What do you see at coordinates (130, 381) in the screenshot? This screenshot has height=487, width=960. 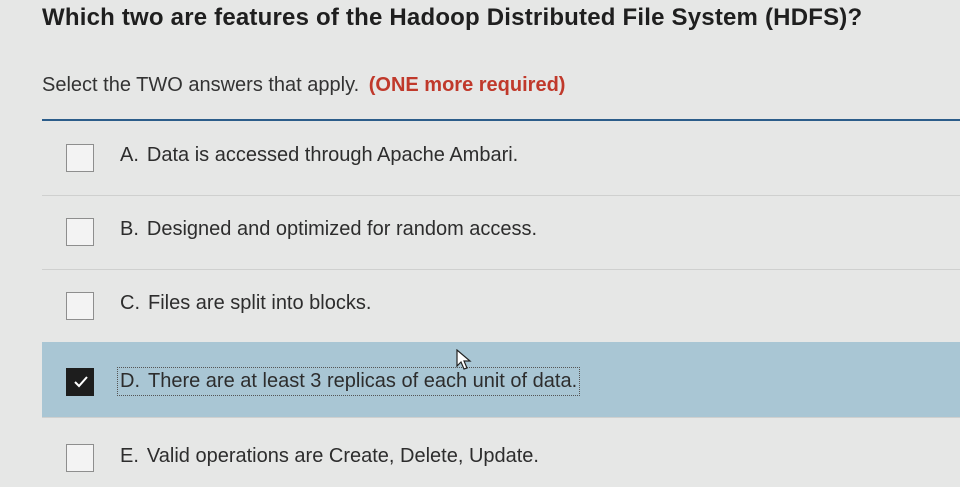 I see `option-letter: D.` at bounding box center [130, 381].